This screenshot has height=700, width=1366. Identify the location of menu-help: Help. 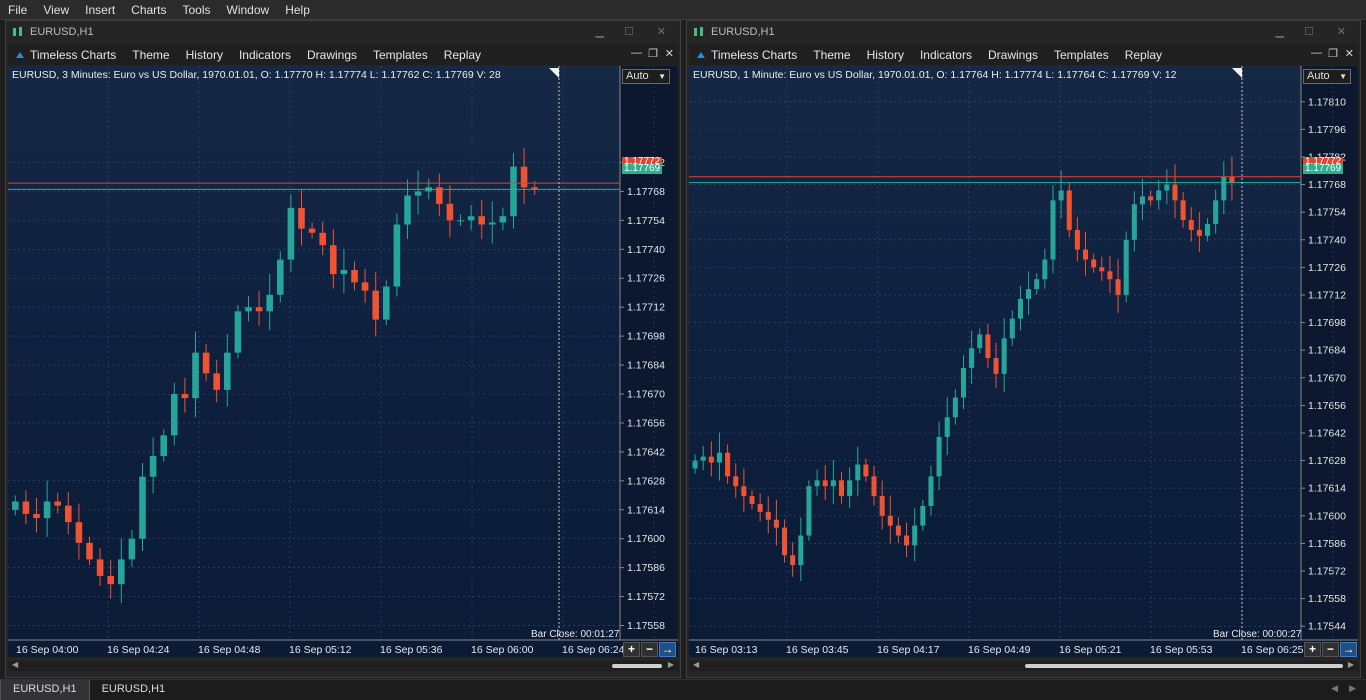
(297, 10).